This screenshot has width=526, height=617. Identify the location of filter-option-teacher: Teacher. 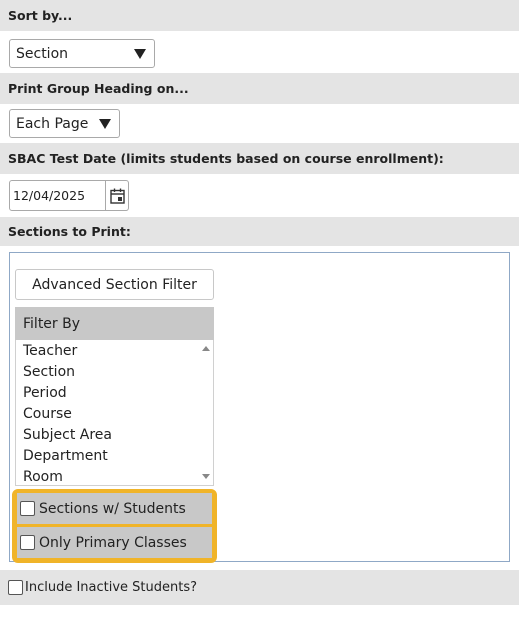
(114, 351).